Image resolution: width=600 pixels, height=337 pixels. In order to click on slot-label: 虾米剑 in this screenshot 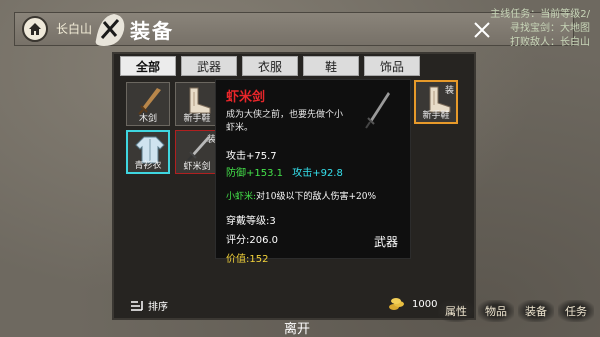, I will do `click(197, 167)`.